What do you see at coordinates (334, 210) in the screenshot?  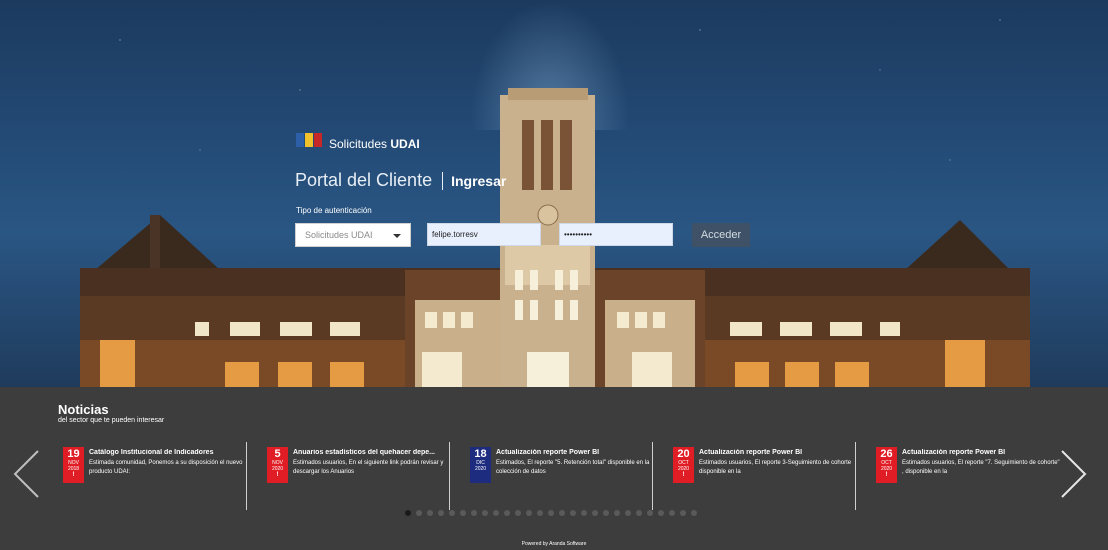 I see `auth-type-label: Tipo de autenticación` at bounding box center [334, 210].